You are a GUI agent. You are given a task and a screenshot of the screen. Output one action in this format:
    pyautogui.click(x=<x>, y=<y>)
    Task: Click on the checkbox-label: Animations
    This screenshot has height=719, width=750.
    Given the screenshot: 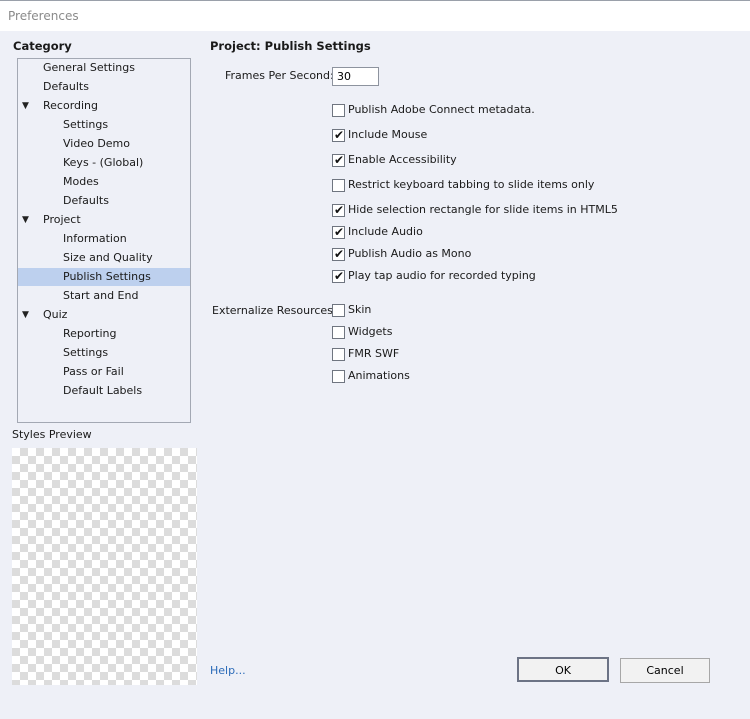 What is the action you would take?
    pyautogui.click(x=379, y=375)
    